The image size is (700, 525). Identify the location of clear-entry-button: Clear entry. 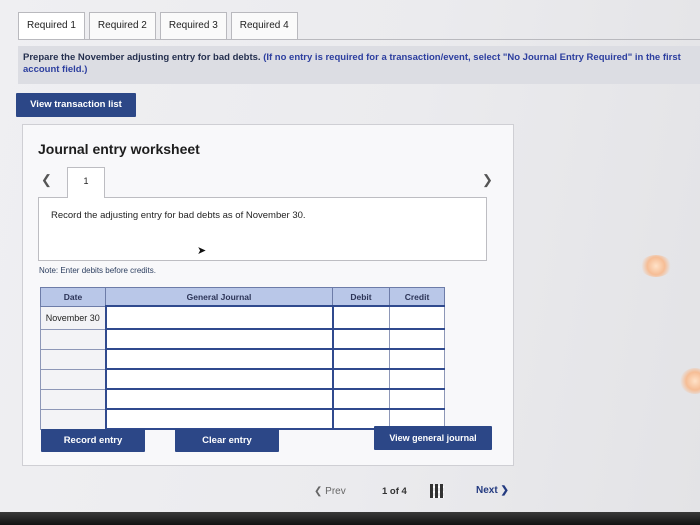
(227, 440).